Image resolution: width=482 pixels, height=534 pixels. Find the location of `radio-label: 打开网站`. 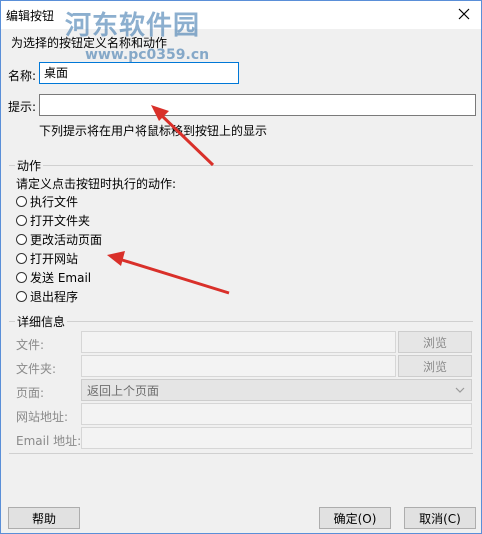

radio-label: 打开网站 is located at coordinates (54, 258).